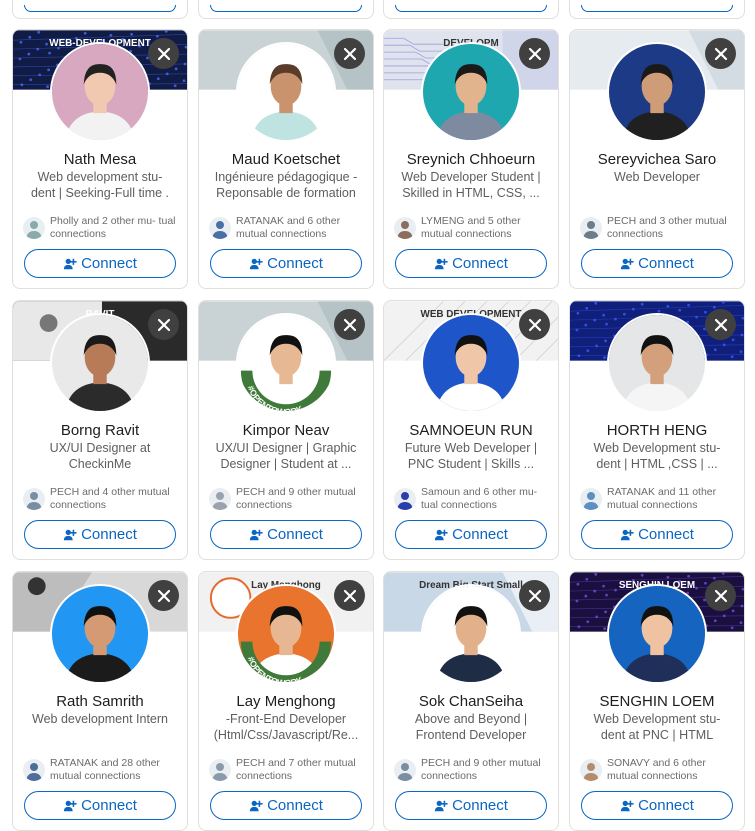  I want to click on person-name: Maud Koetschet, so click(286, 159).